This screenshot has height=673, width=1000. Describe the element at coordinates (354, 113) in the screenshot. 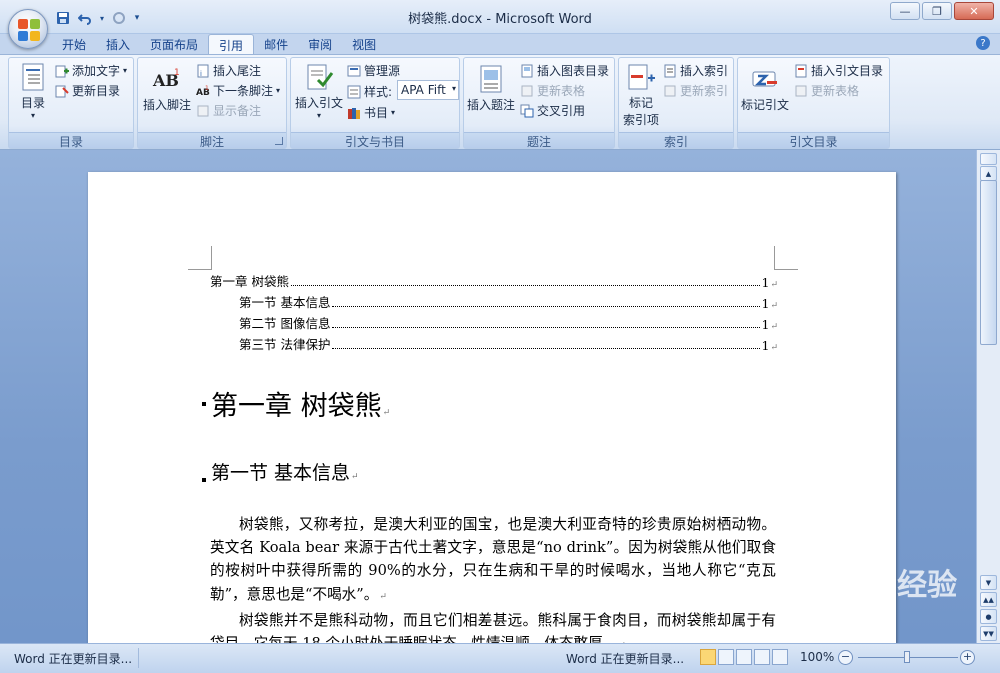

I see `bibliography-icon` at that location.